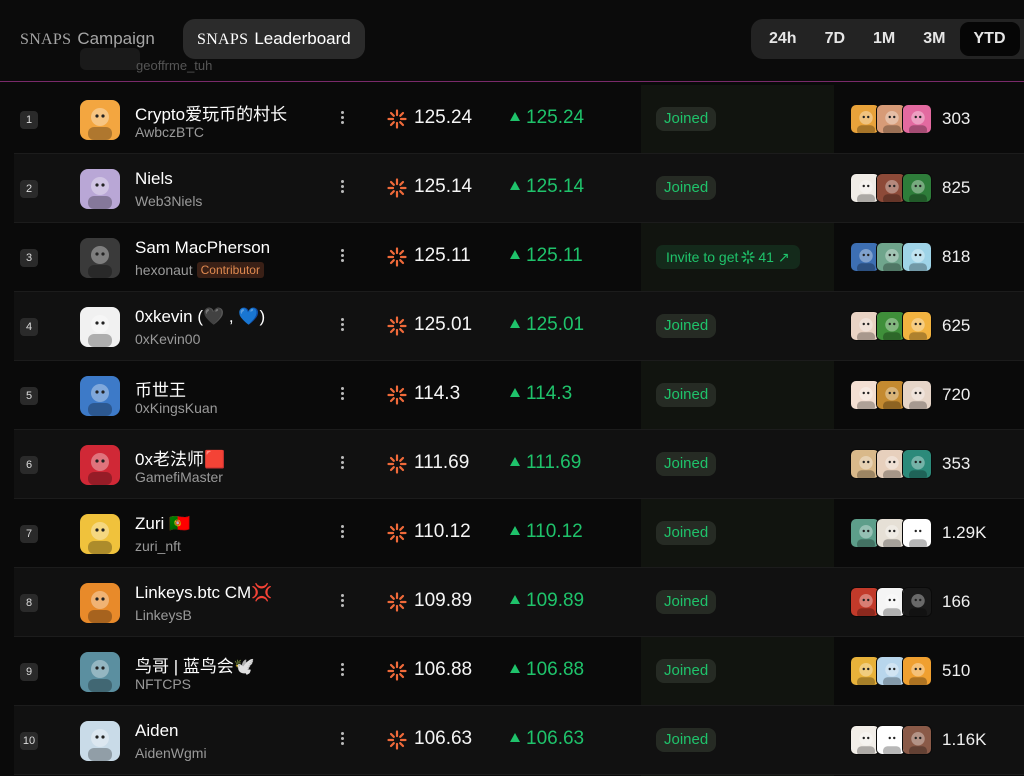 Image resolution: width=1024 pixels, height=776 pixels. I want to click on tab-leaderboard: SNAPS Leaderboard, so click(274, 39).